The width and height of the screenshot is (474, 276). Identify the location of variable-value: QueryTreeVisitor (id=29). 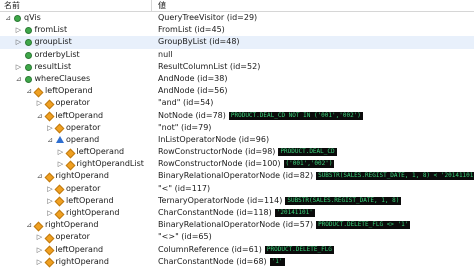
(207, 18).